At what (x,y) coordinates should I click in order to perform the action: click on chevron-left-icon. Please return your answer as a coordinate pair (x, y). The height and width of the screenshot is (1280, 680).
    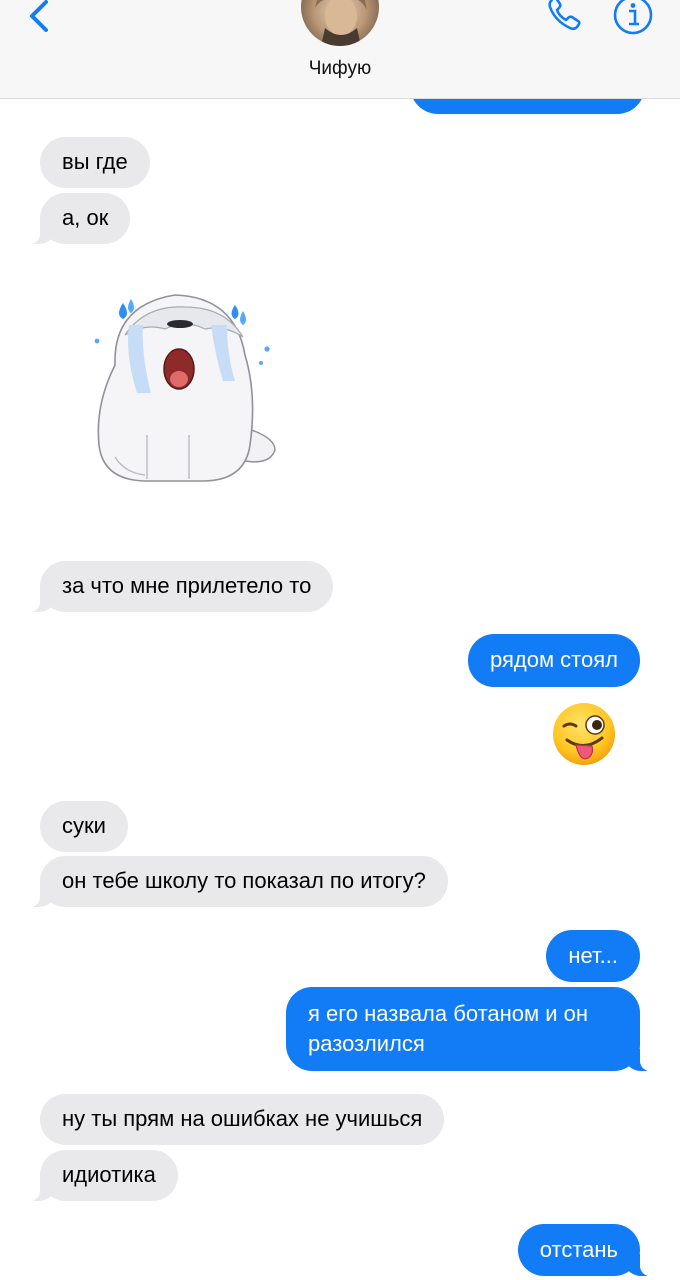
    Looking at the image, I should click on (42, 18).